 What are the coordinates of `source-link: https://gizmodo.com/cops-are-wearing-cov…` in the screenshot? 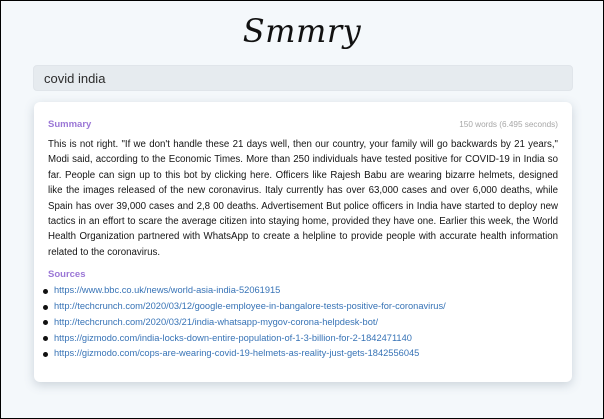 It's located at (236, 353).